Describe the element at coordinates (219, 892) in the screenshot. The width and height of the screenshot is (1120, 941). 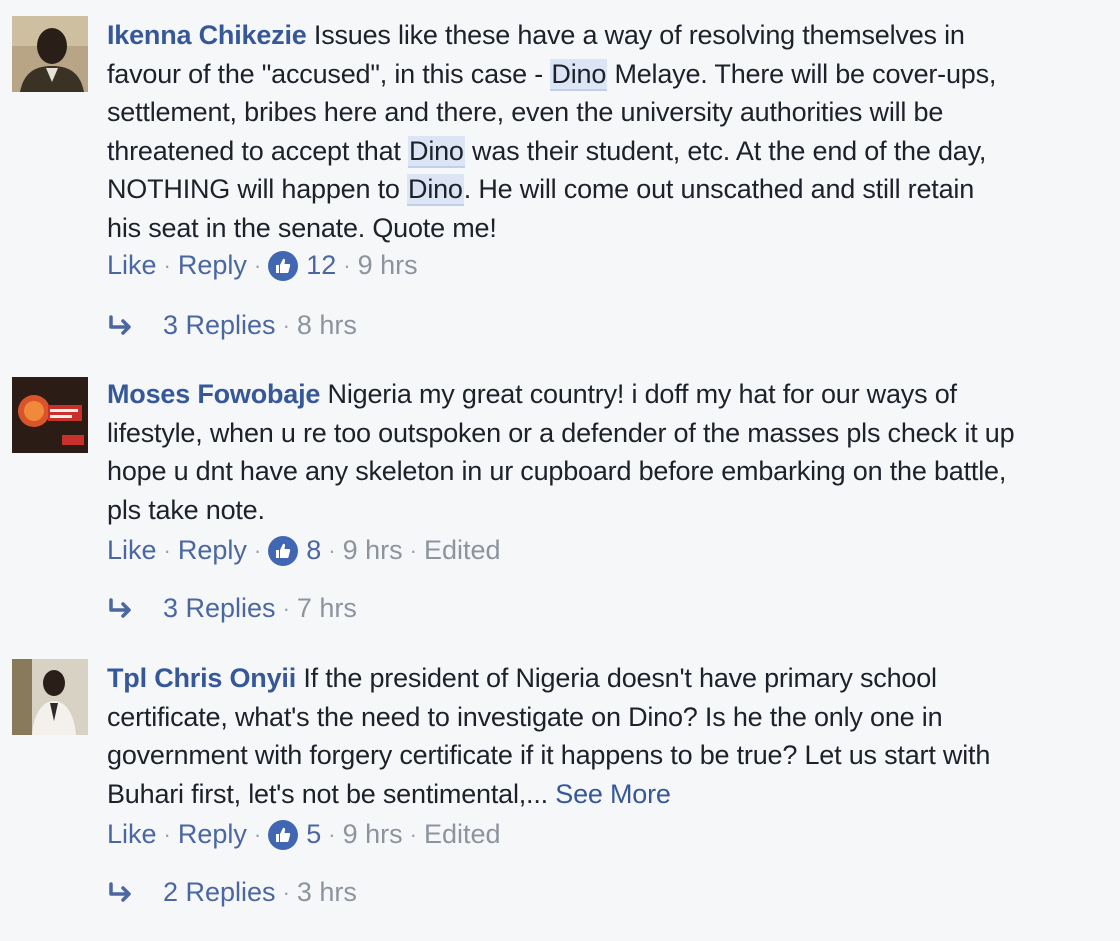
I see `replies-count-link: 2 Replies` at that location.